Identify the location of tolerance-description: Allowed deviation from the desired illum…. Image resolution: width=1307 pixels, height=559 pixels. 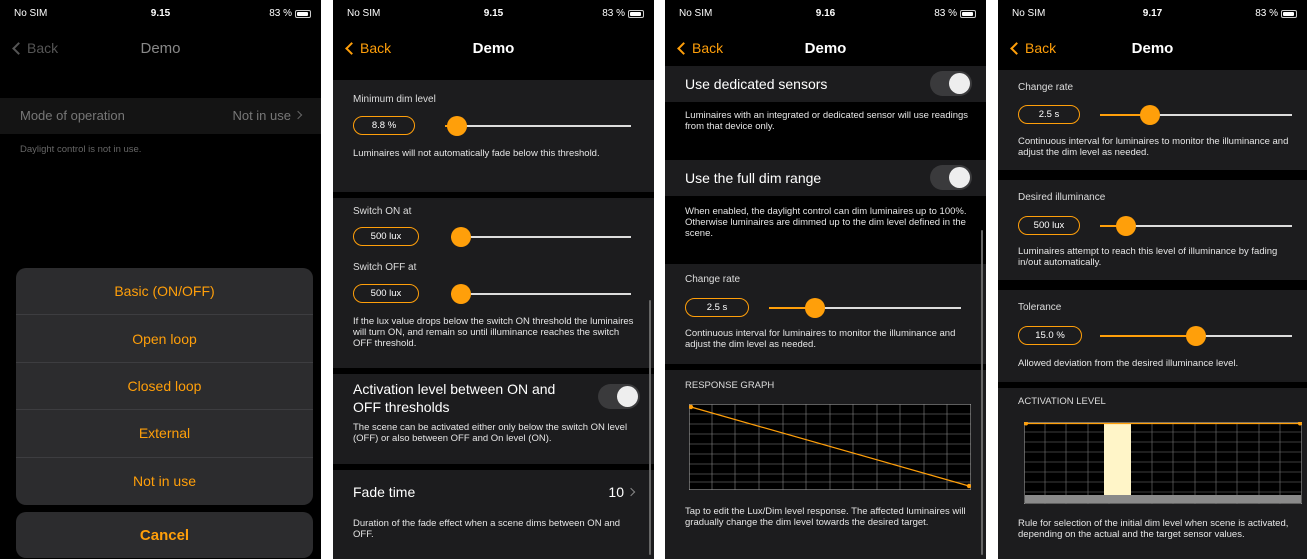
(1128, 363).